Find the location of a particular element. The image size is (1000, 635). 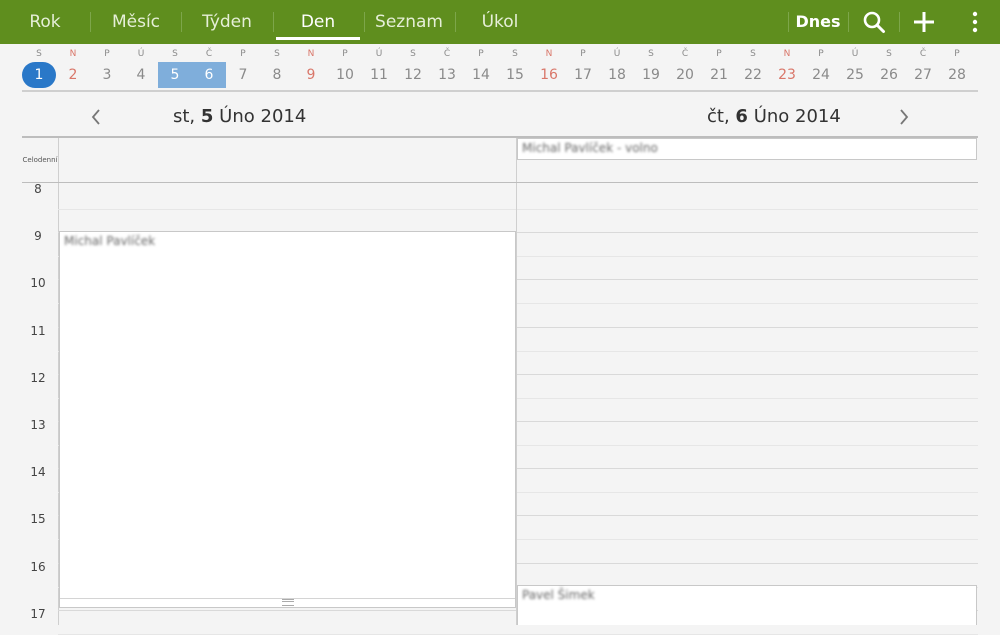

date-strip-day: P 24 is located at coordinates (821, 69).